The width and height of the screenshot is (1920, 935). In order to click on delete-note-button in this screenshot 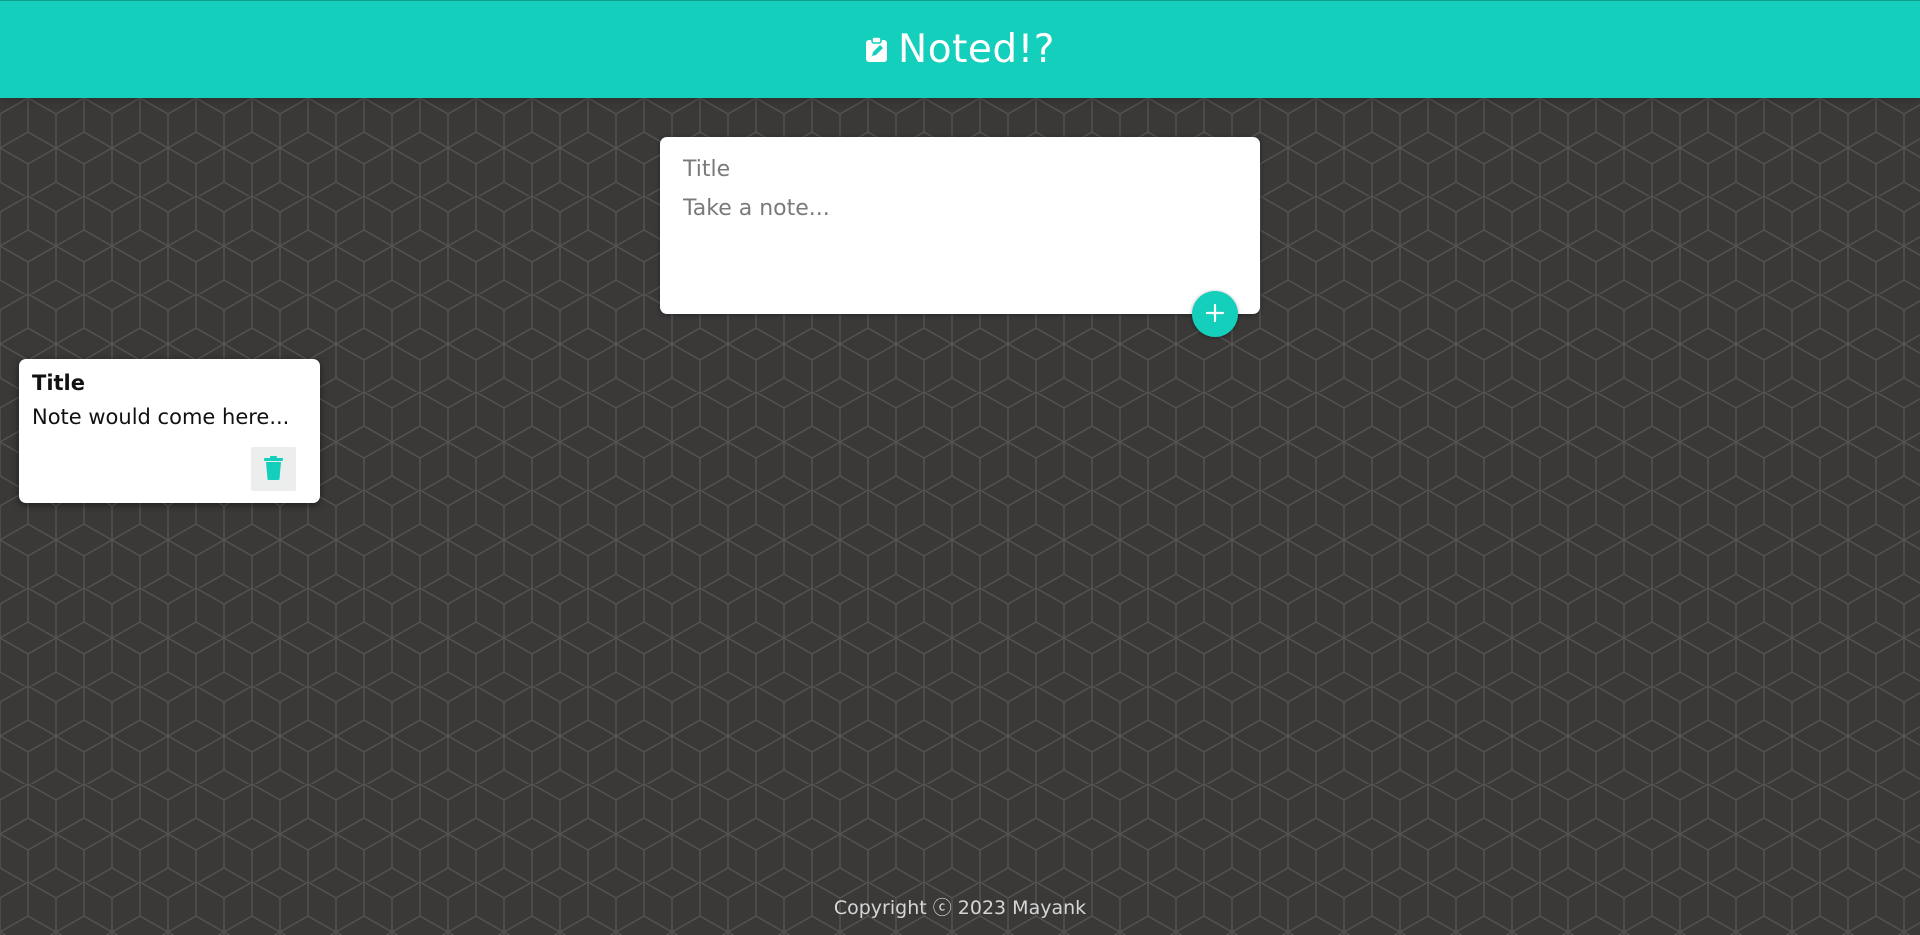, I will do `click(273, 469)`.